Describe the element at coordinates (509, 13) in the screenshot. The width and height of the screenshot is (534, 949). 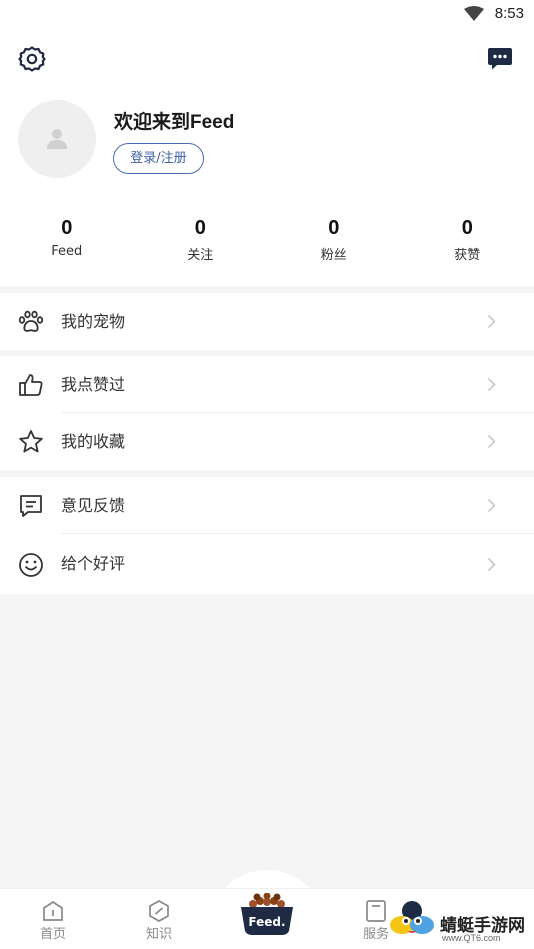
I see `status-time: 8:53` at that location.